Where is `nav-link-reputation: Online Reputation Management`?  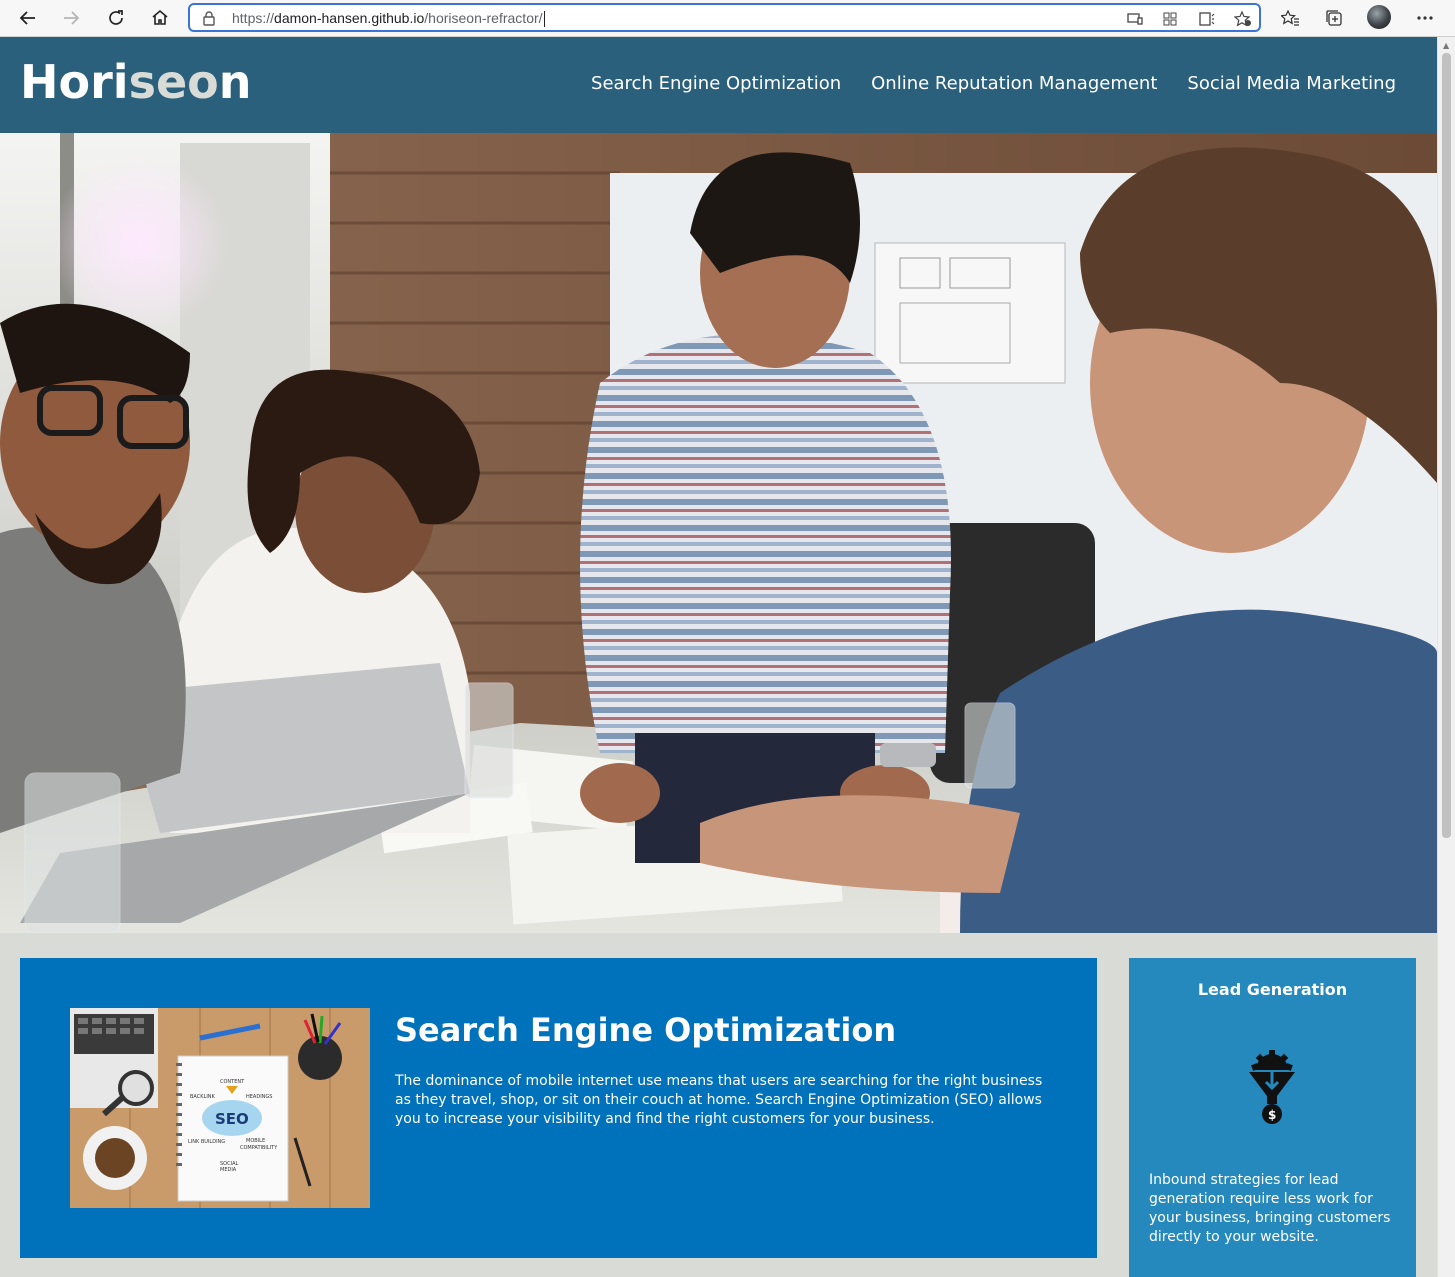
nav-link-reputation: Online Reputation Management is located at coordinates (1014, 83).